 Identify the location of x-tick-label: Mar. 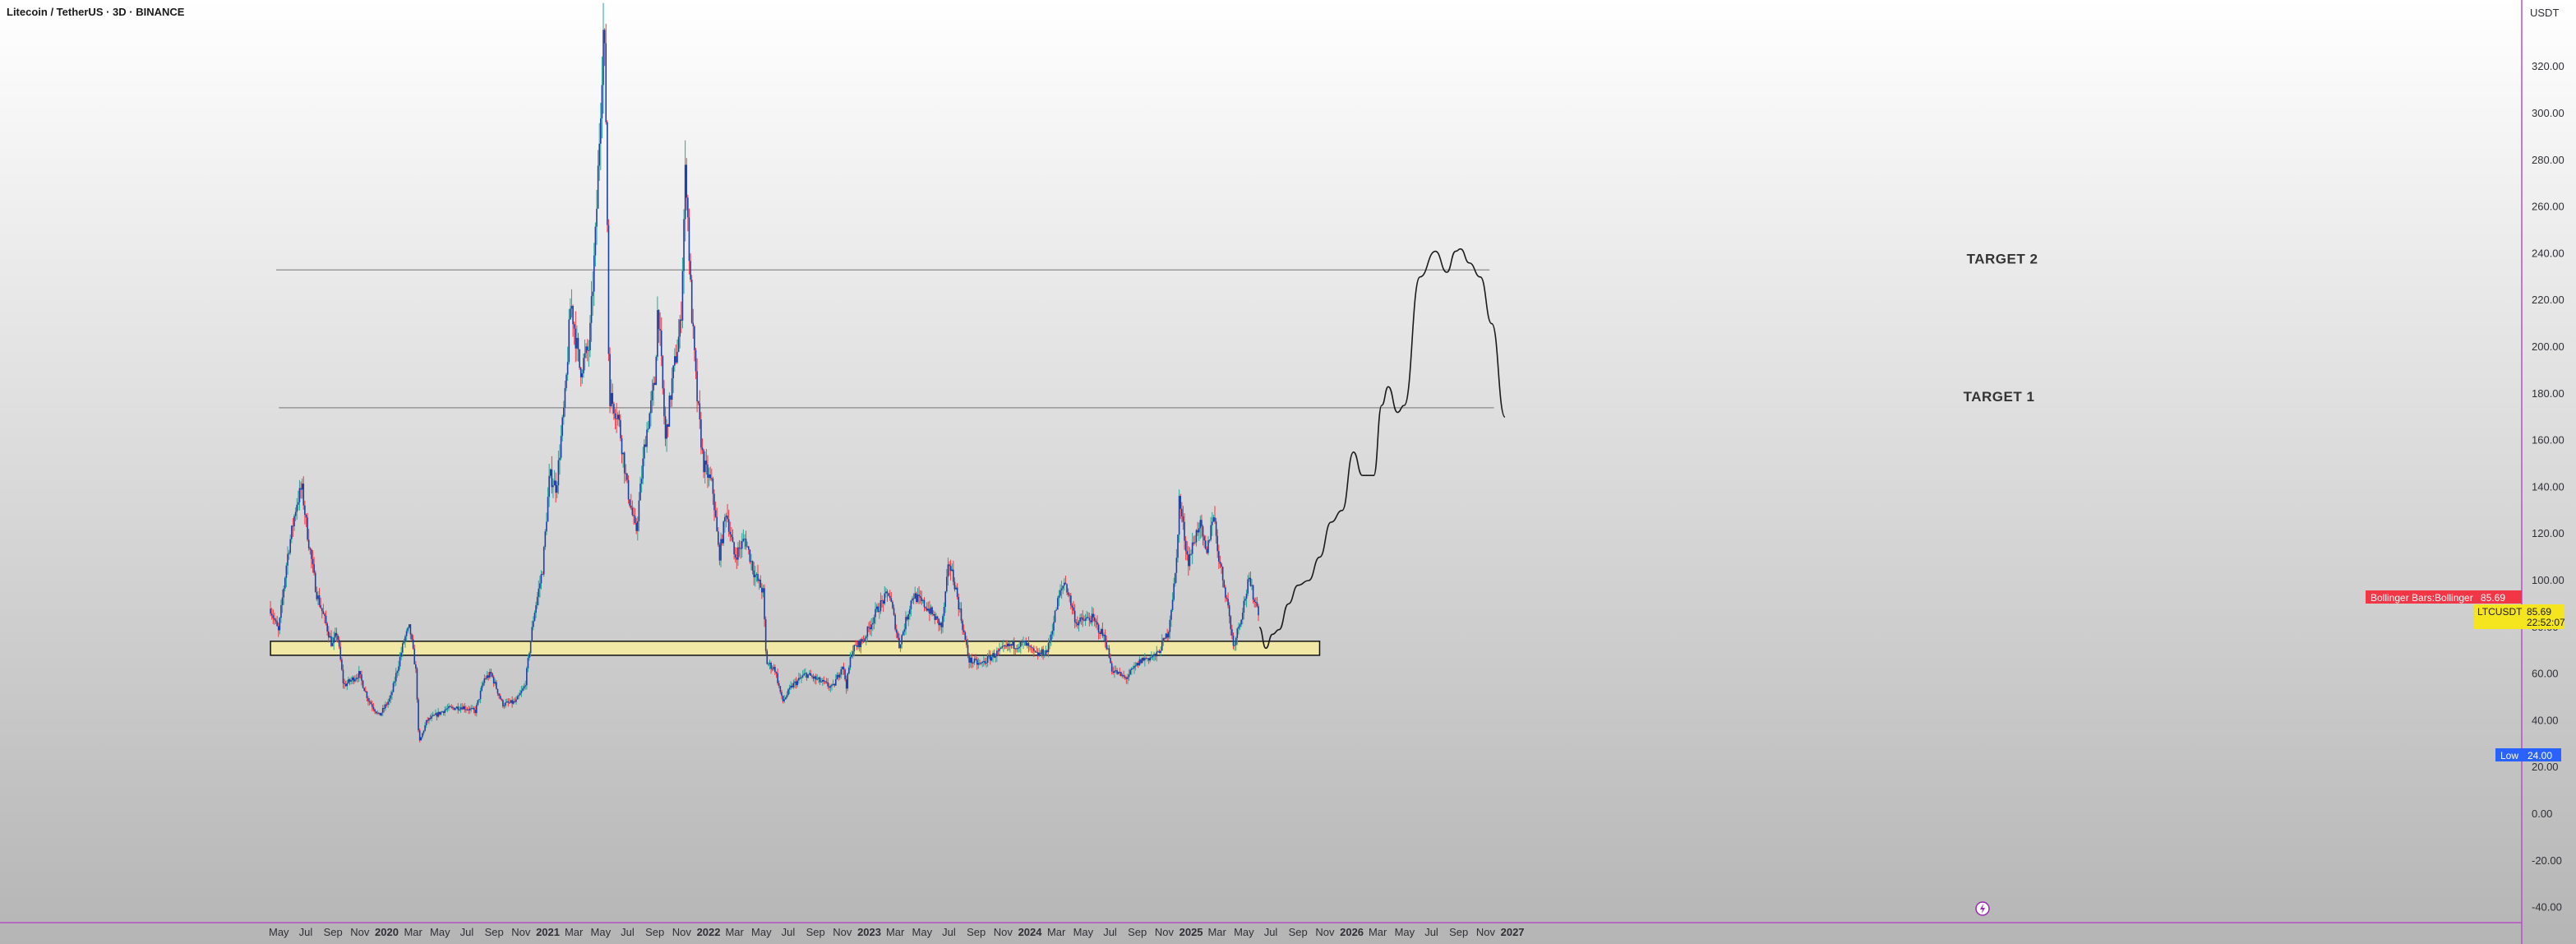
(735, 932).